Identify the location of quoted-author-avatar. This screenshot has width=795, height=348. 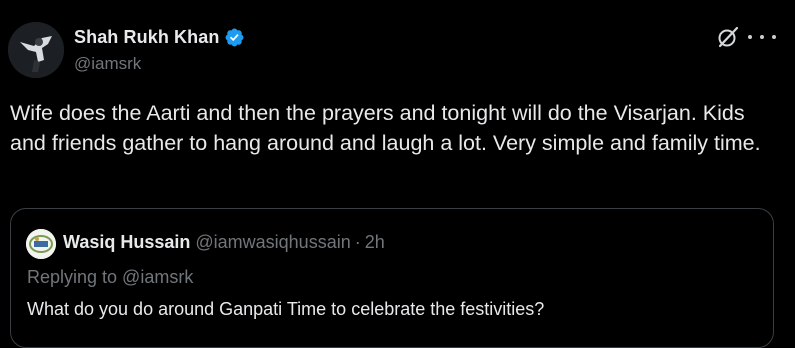
(41, 244).